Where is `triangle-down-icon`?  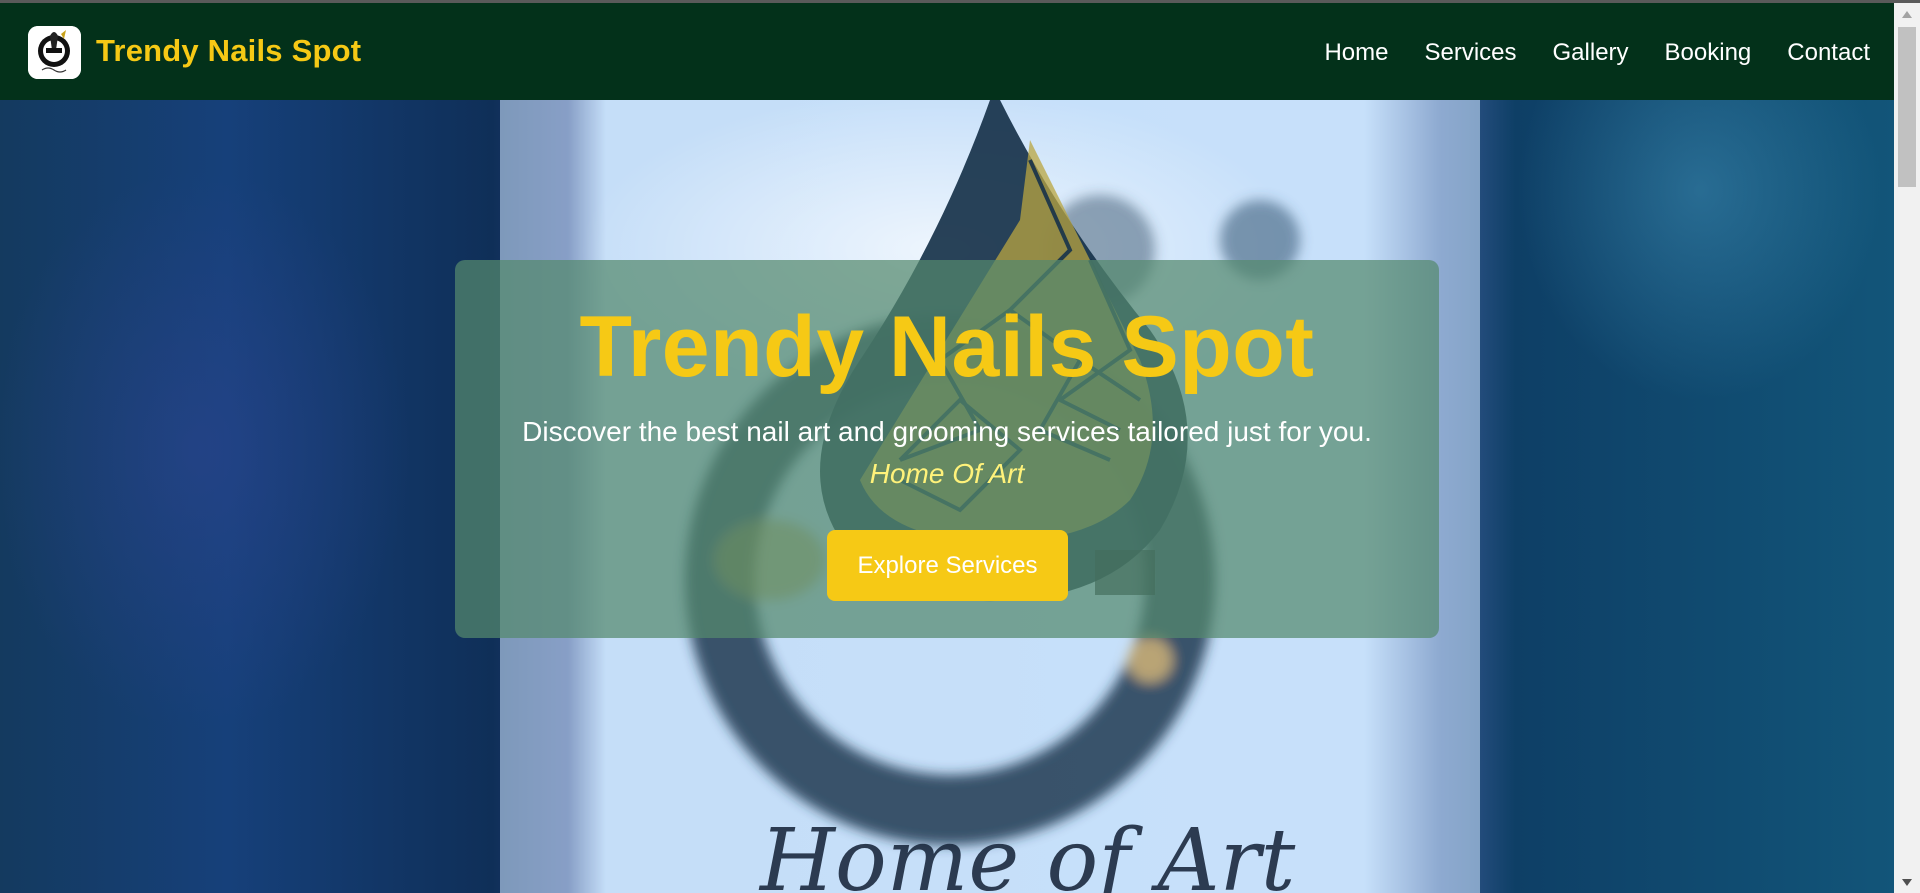
triangle-down-icon is located at coordinates (1907, 882).